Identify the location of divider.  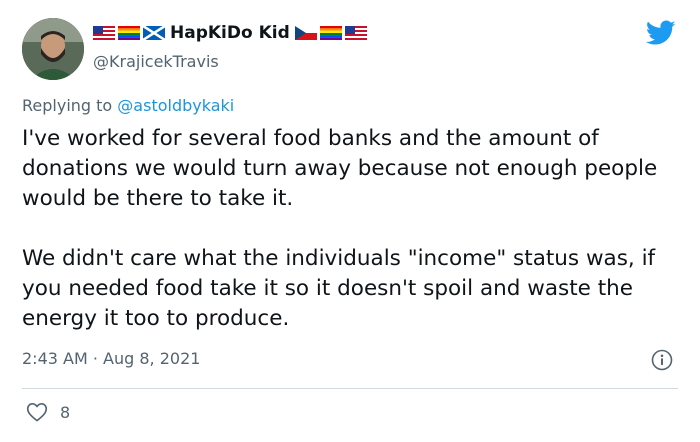
(350, 388).